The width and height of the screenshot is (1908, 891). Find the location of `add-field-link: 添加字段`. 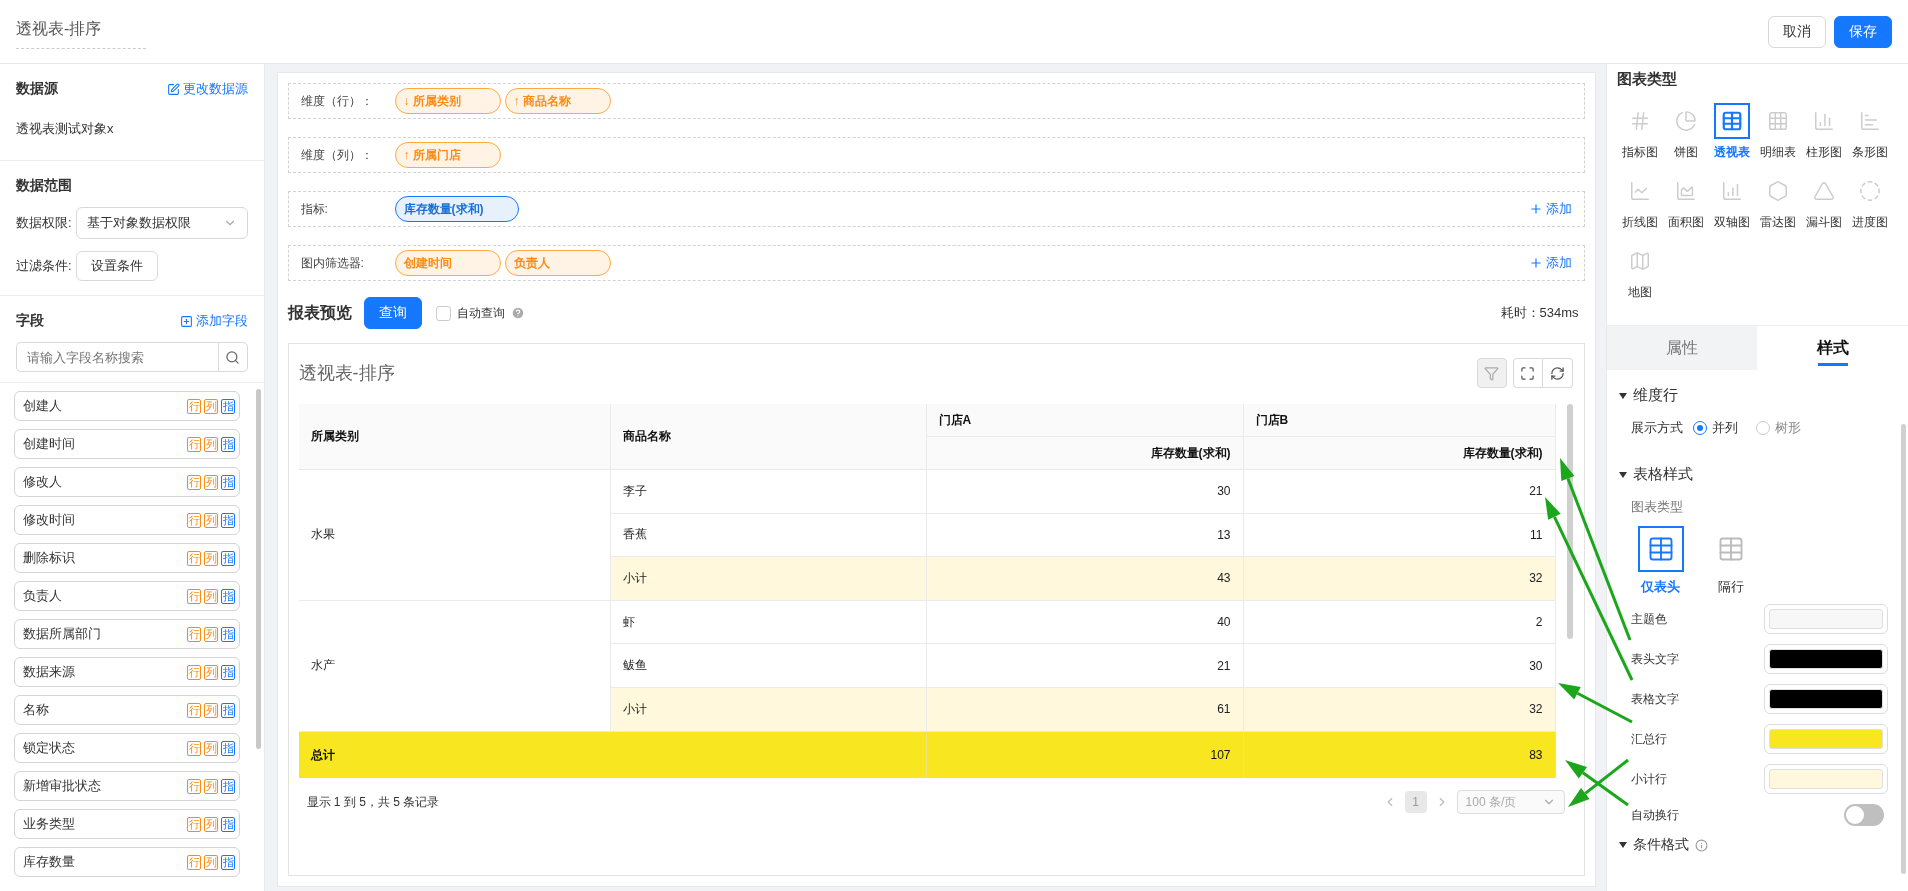

add-field-link: 添加字段 is located at coordinates (213, 321).